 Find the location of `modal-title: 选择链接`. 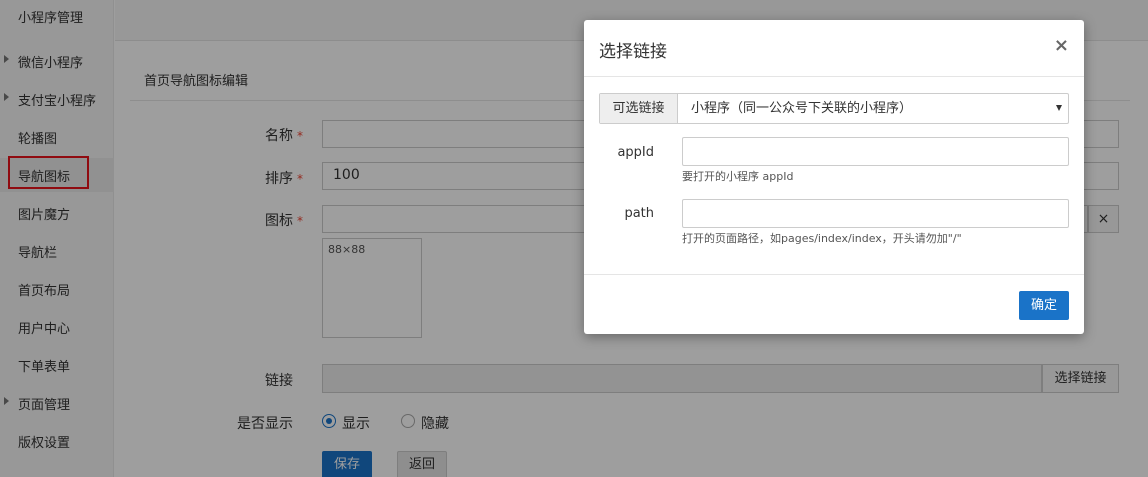

modal-title: 选择链接 is located at coordinates (633, 52).